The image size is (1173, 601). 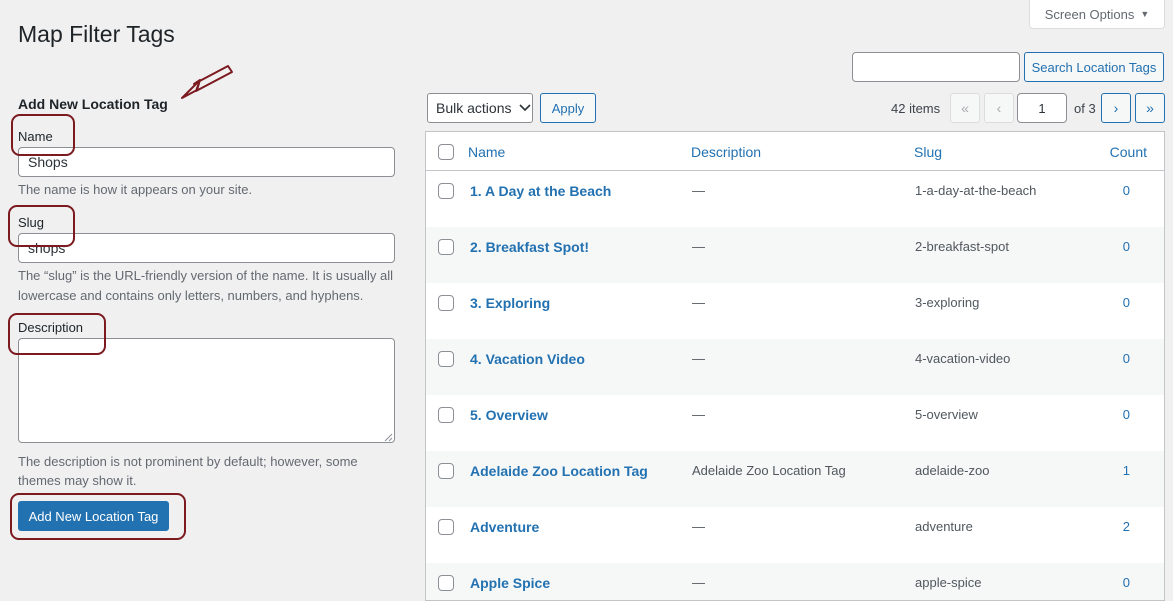 I want to click on tag-name-link: 4. Vacation Video, so click(x=527, y=359).